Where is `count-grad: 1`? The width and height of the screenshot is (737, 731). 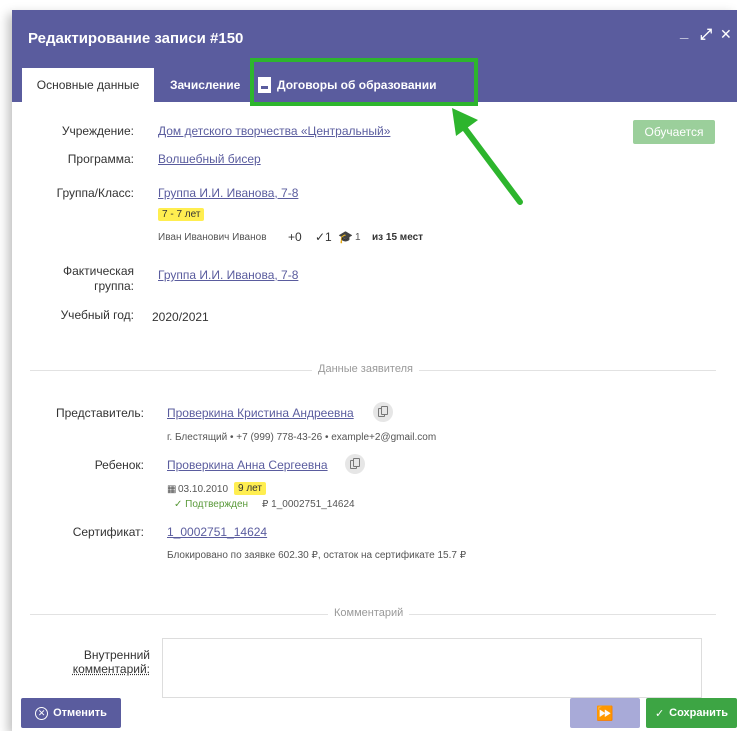 count-grad: 1 is located at coordinates (358, 237).